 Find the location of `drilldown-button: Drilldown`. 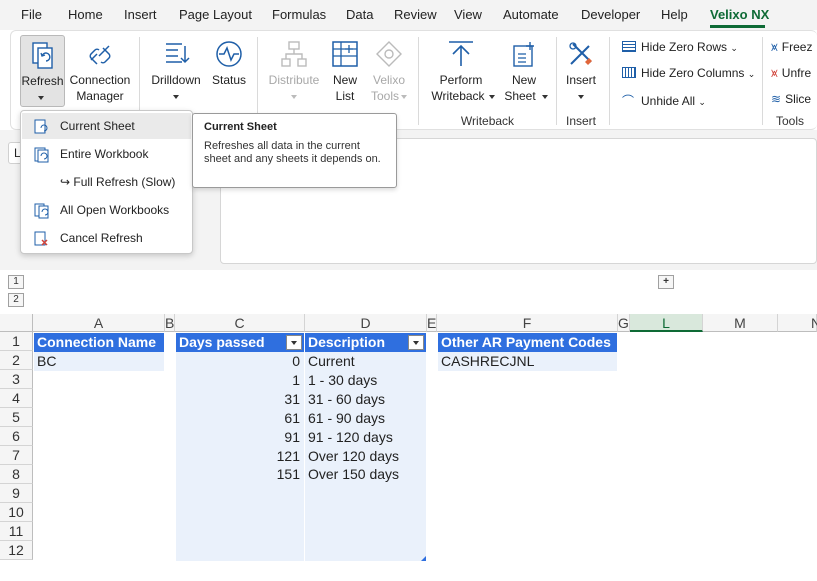

drilldown-button: Drilldown is located at coordinates (176, 71).